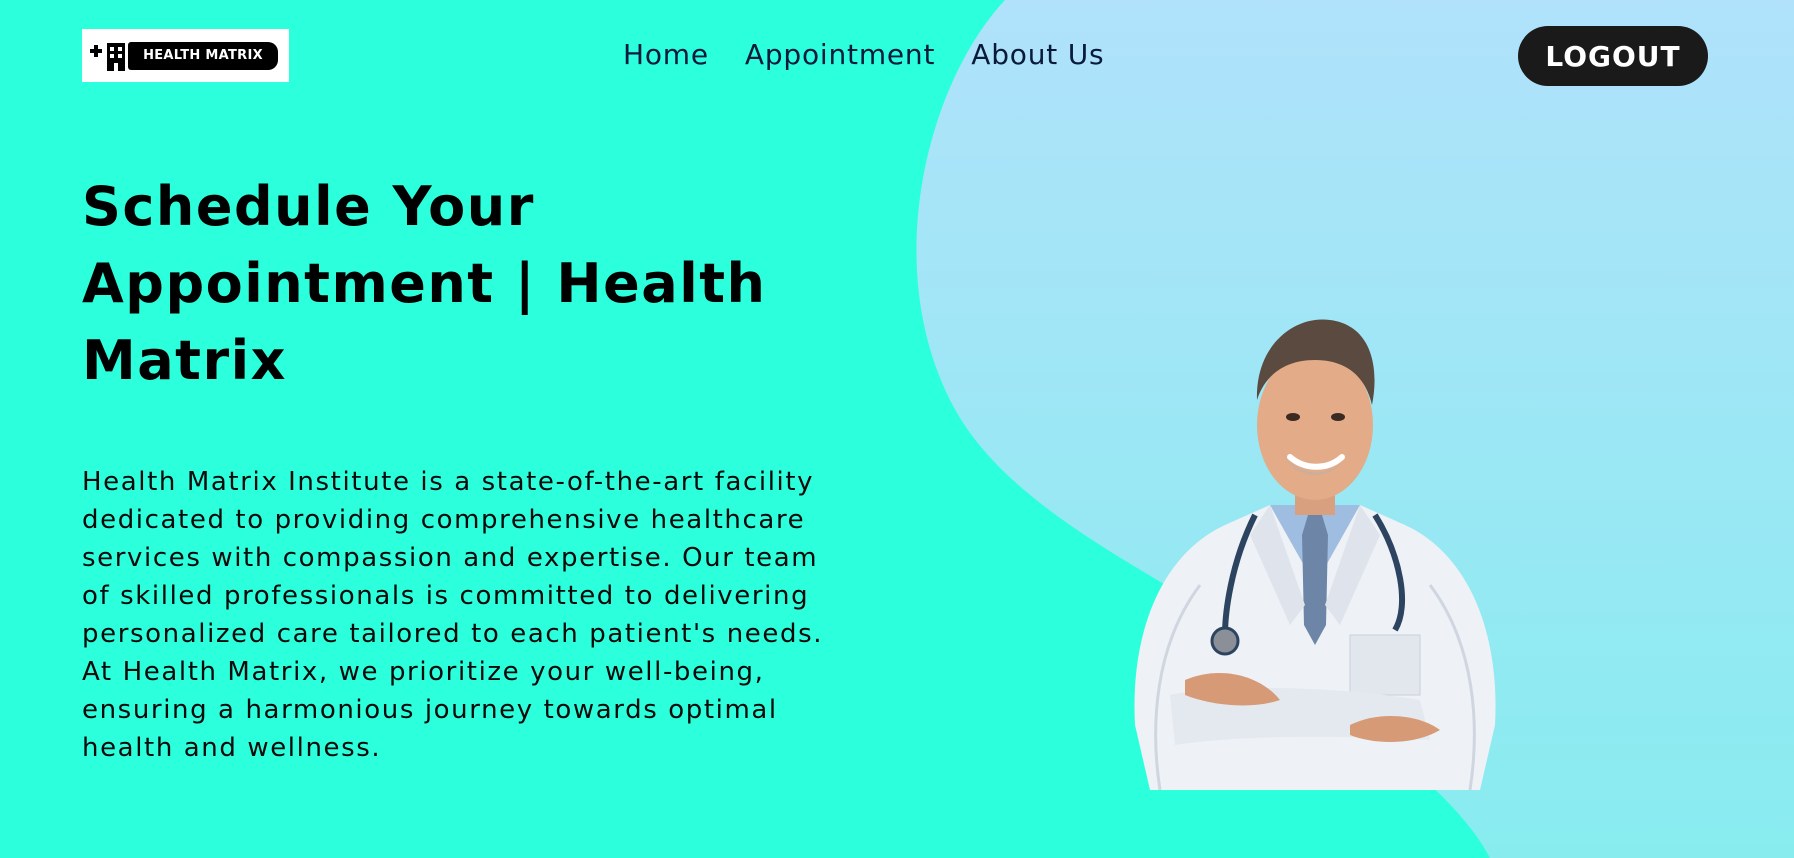 Image resolution: width=1794 pixels, height=858 pixels. What do you see at coordinates (1037, 54) in the screenshot?
I see `nav-item-about-us: About Us` at bounding box center [1037, 54].